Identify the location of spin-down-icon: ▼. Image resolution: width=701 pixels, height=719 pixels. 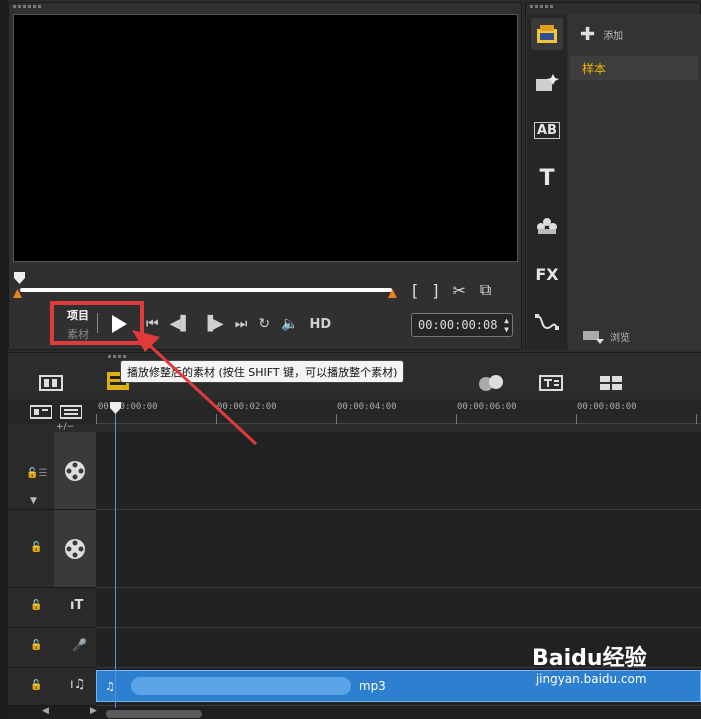
(506, 329).